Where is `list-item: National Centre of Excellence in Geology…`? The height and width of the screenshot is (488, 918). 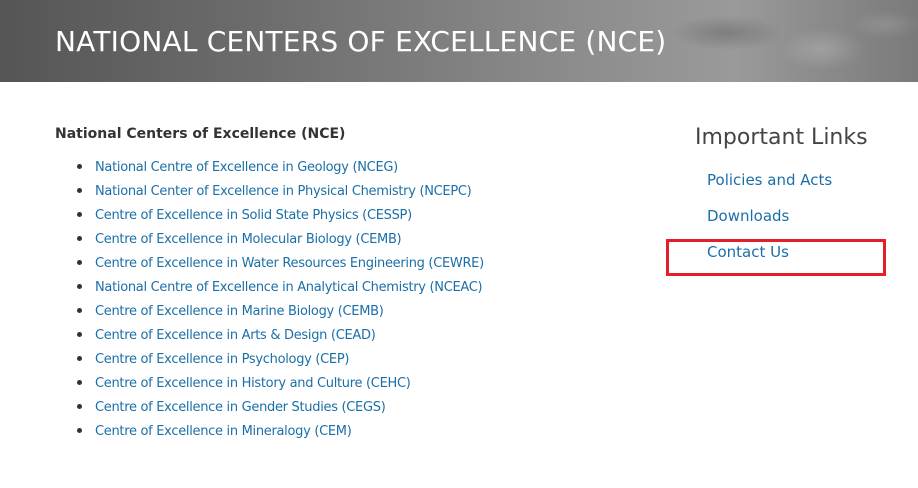 list-item: National Centre of Excellence in Geology… is located at coordinates (335, 168).